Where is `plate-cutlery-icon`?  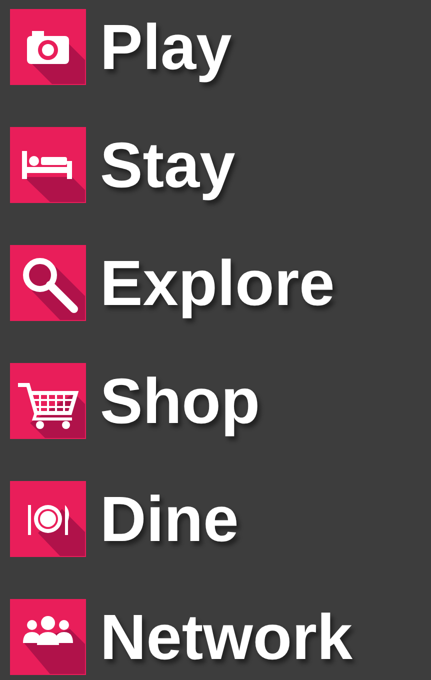
plate-cutlery-icon is located at coordinates (48, 519).